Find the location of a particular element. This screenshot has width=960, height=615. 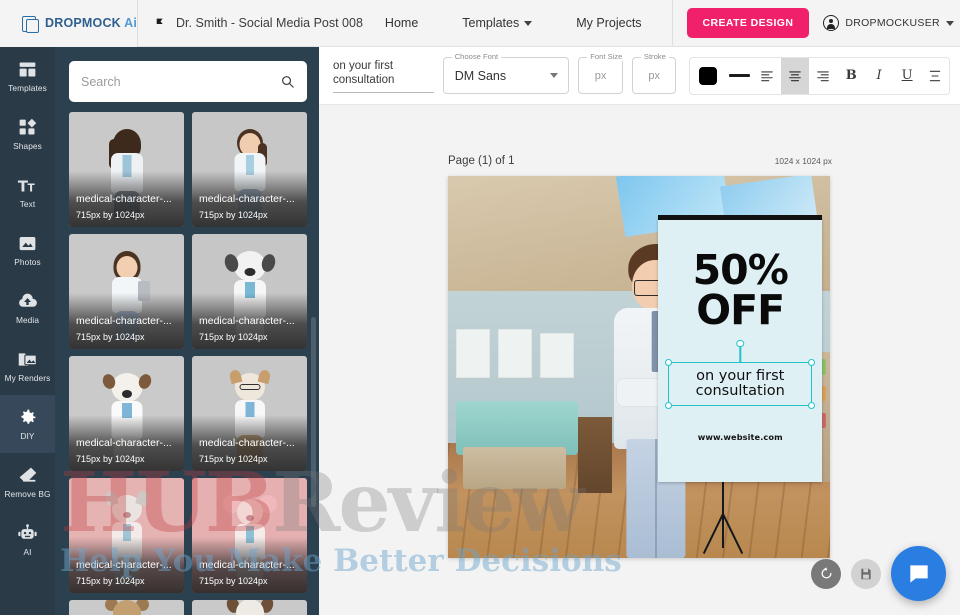

canvas-dimensions: 1024 x 1024 px is located at coordinates (803, 161).